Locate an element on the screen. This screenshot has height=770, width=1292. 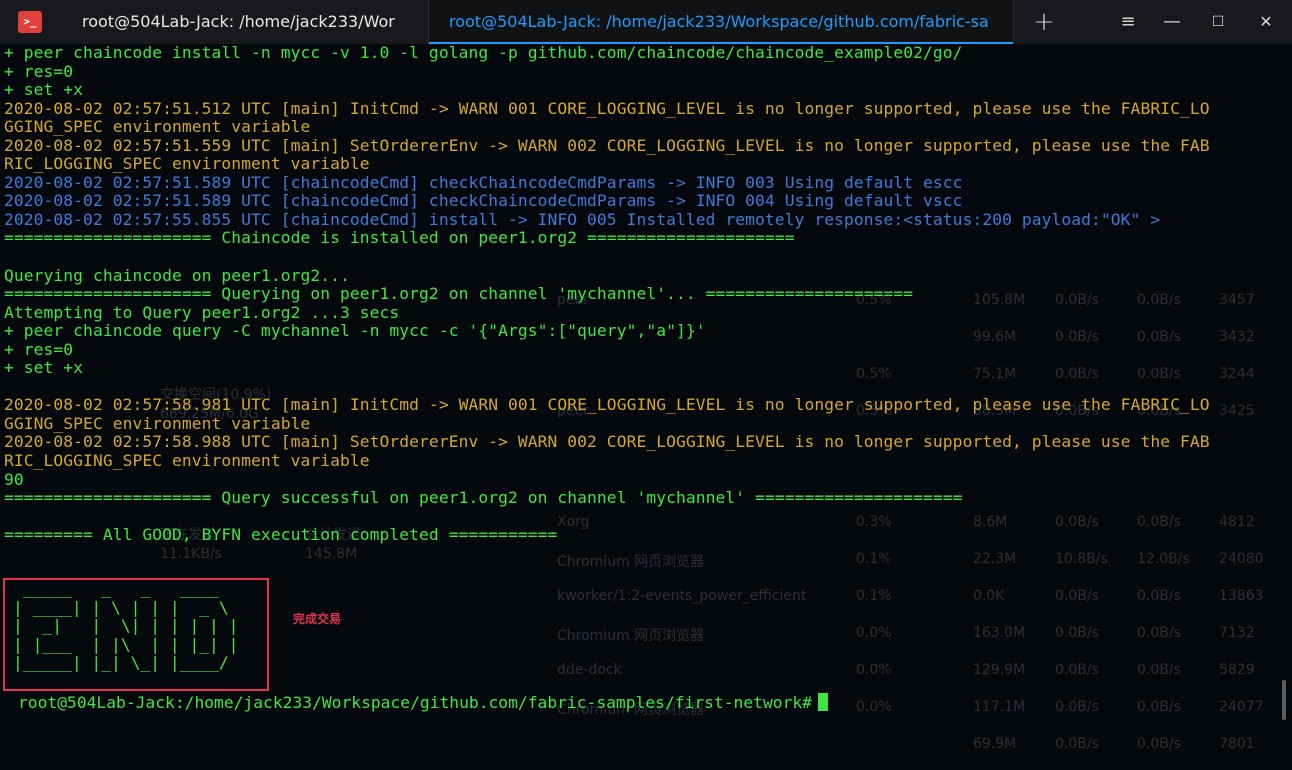
maximize-button: ☐ is located at coordinates (1218, 22).